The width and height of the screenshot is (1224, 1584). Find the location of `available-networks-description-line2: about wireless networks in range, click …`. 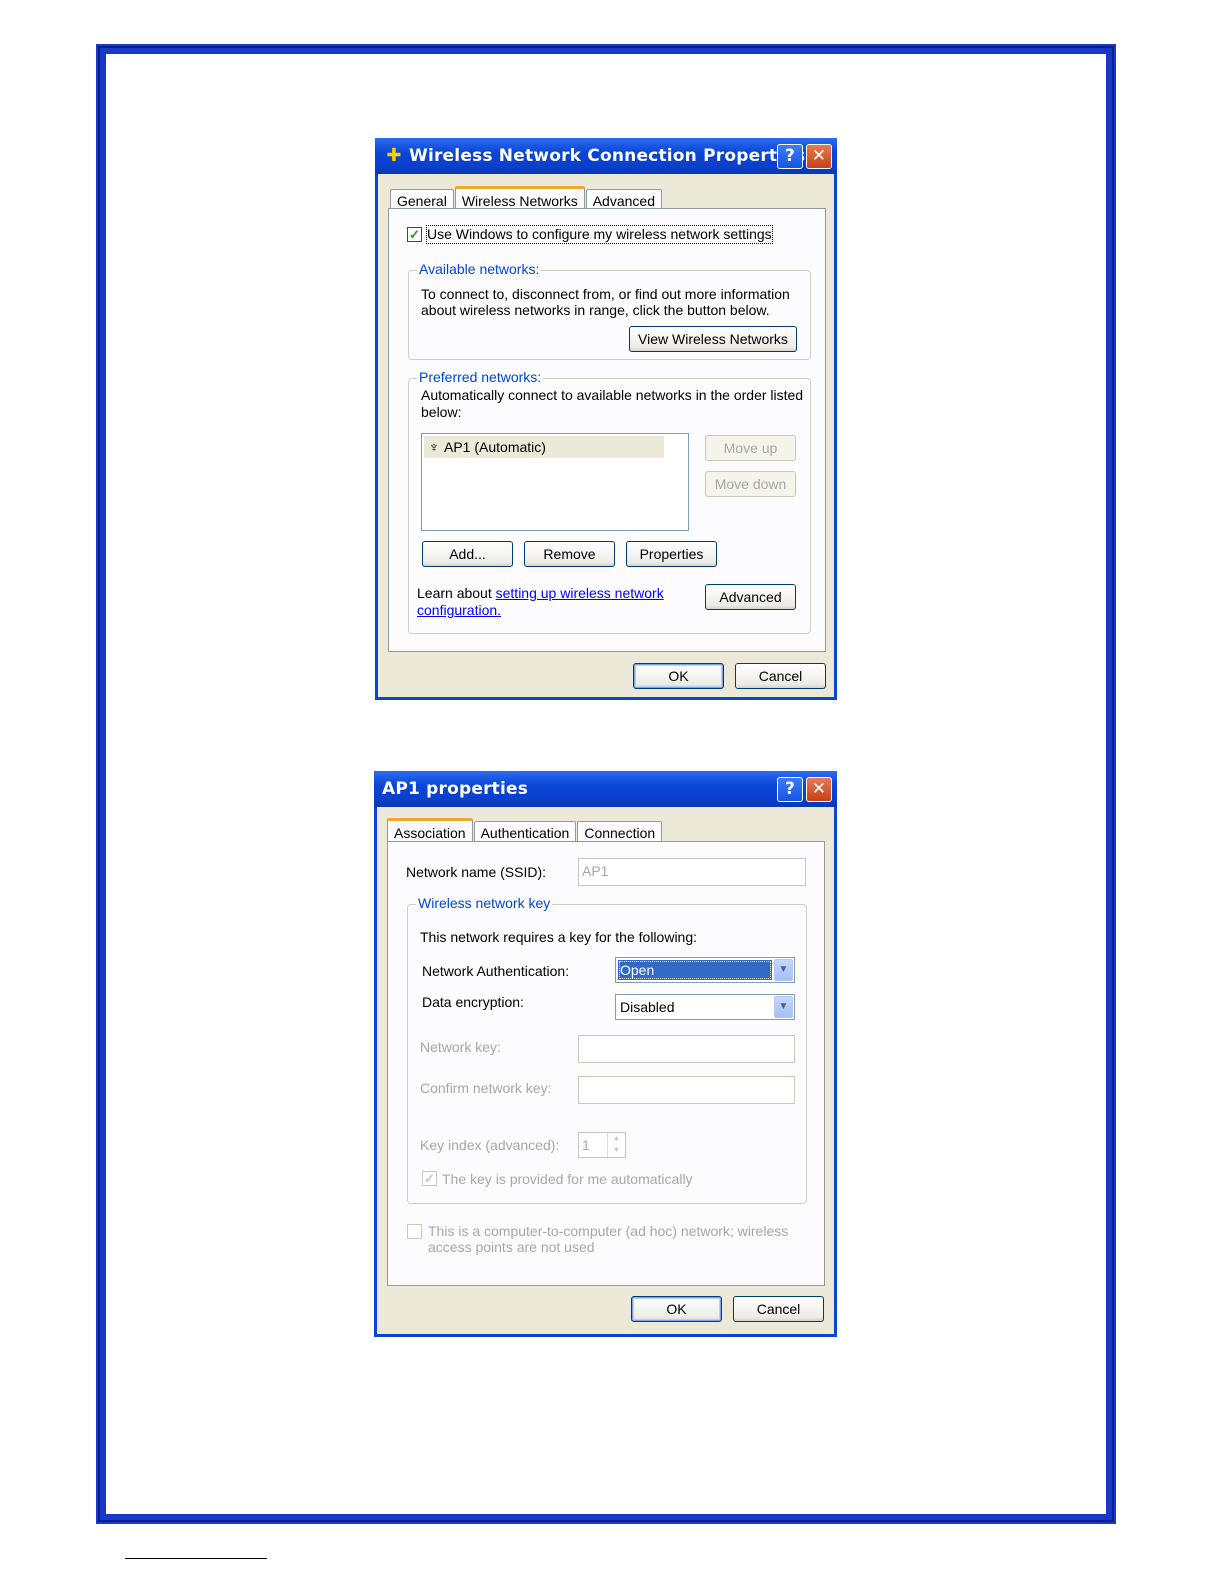

available-networks-description-line2: about wireless networks in range, click … is located at coordinates (595, 310).